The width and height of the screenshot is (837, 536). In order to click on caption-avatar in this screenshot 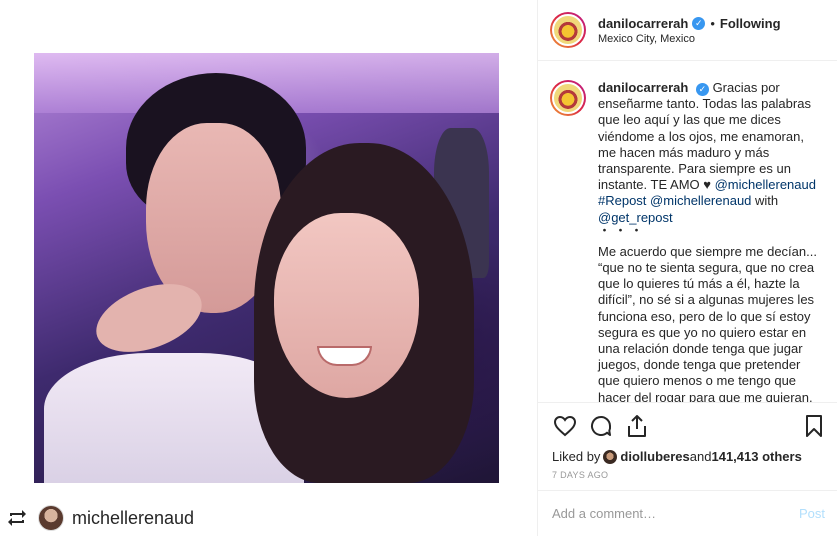, I will do `click(568, 98)`.